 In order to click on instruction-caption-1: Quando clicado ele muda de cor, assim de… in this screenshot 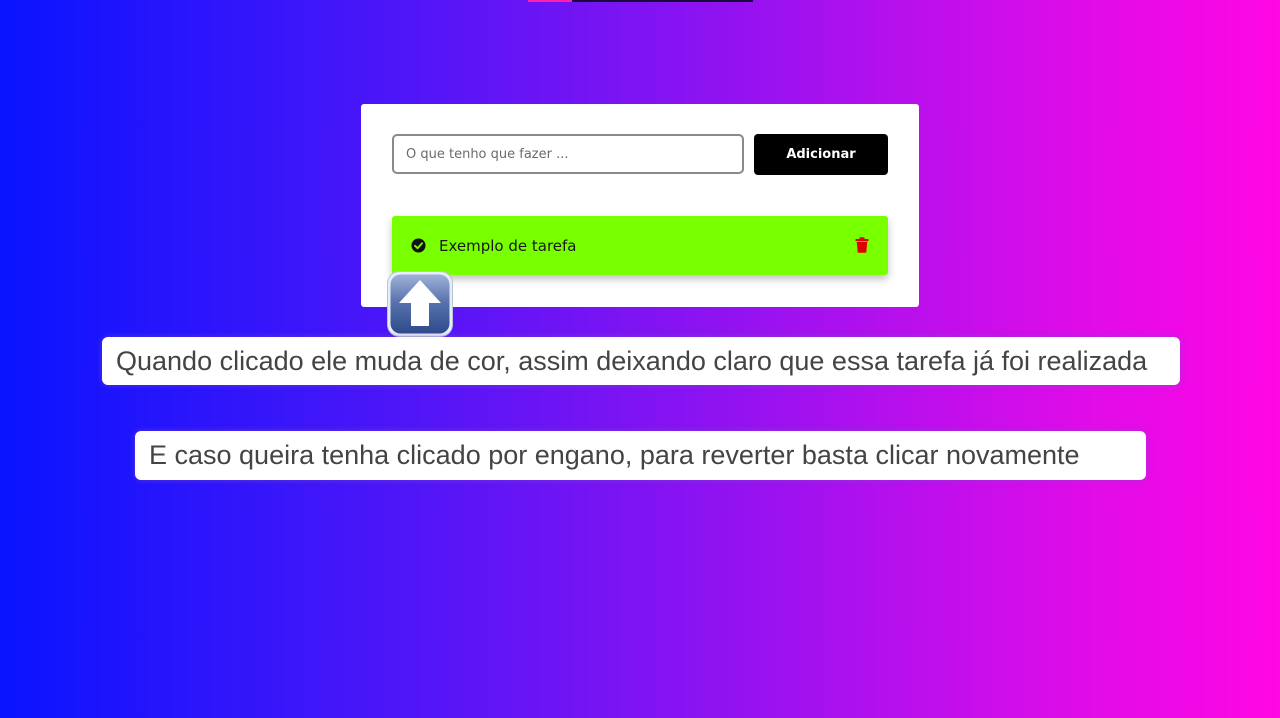, I will do `click(641, 361)`.